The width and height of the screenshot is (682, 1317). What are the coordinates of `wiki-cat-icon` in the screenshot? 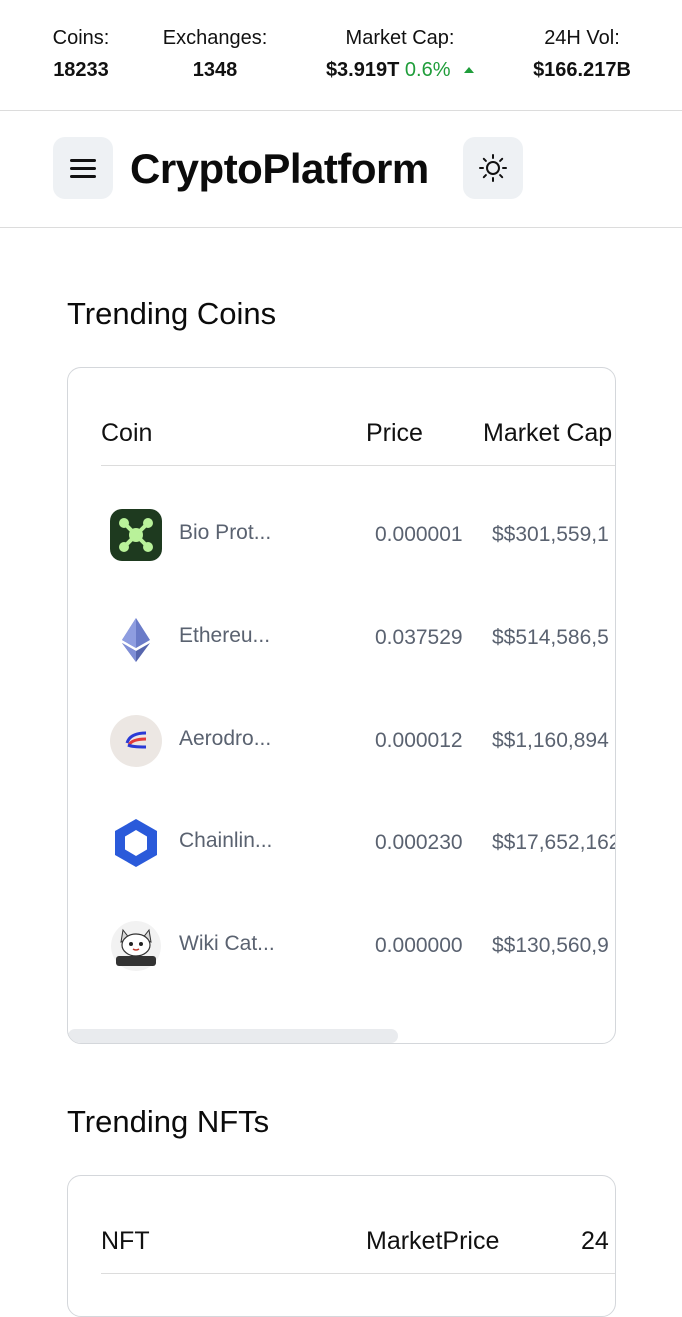 It's located at (136, 946).